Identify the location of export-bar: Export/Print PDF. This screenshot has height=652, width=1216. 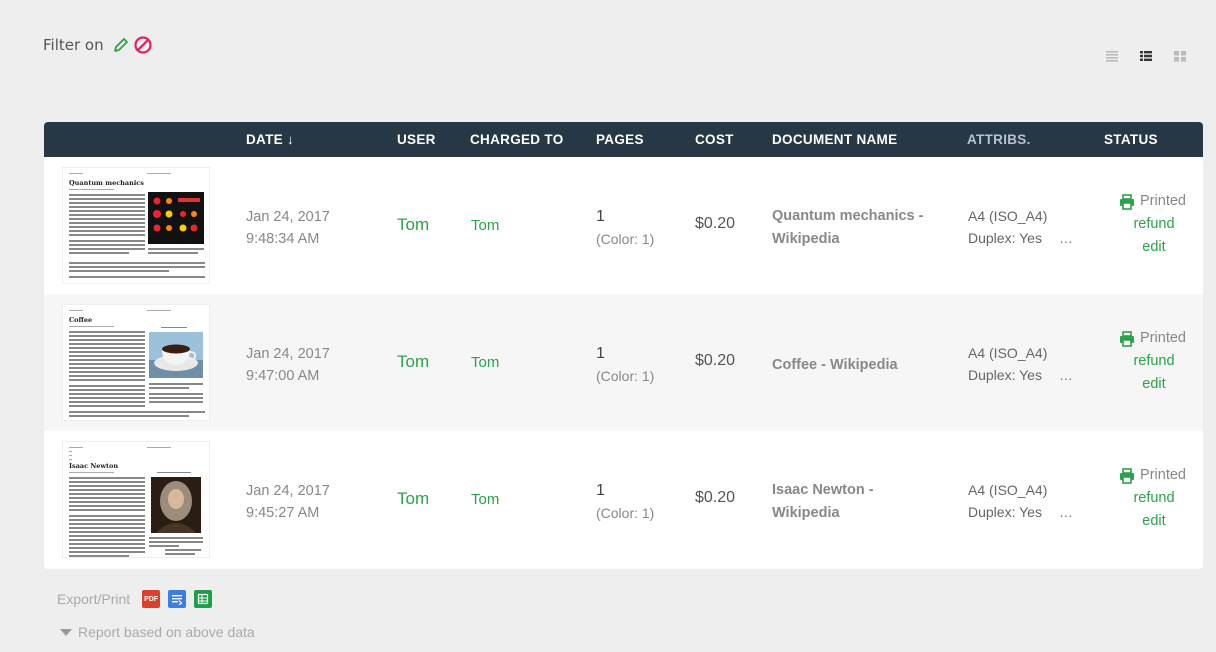
(135, 599).